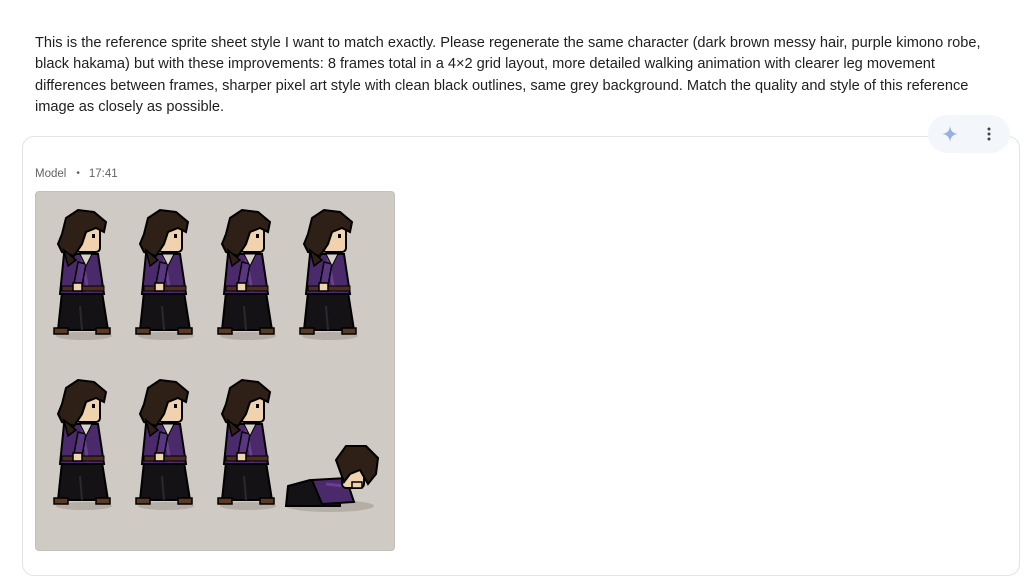  I want to click on more-options-button, so click(989, 134).